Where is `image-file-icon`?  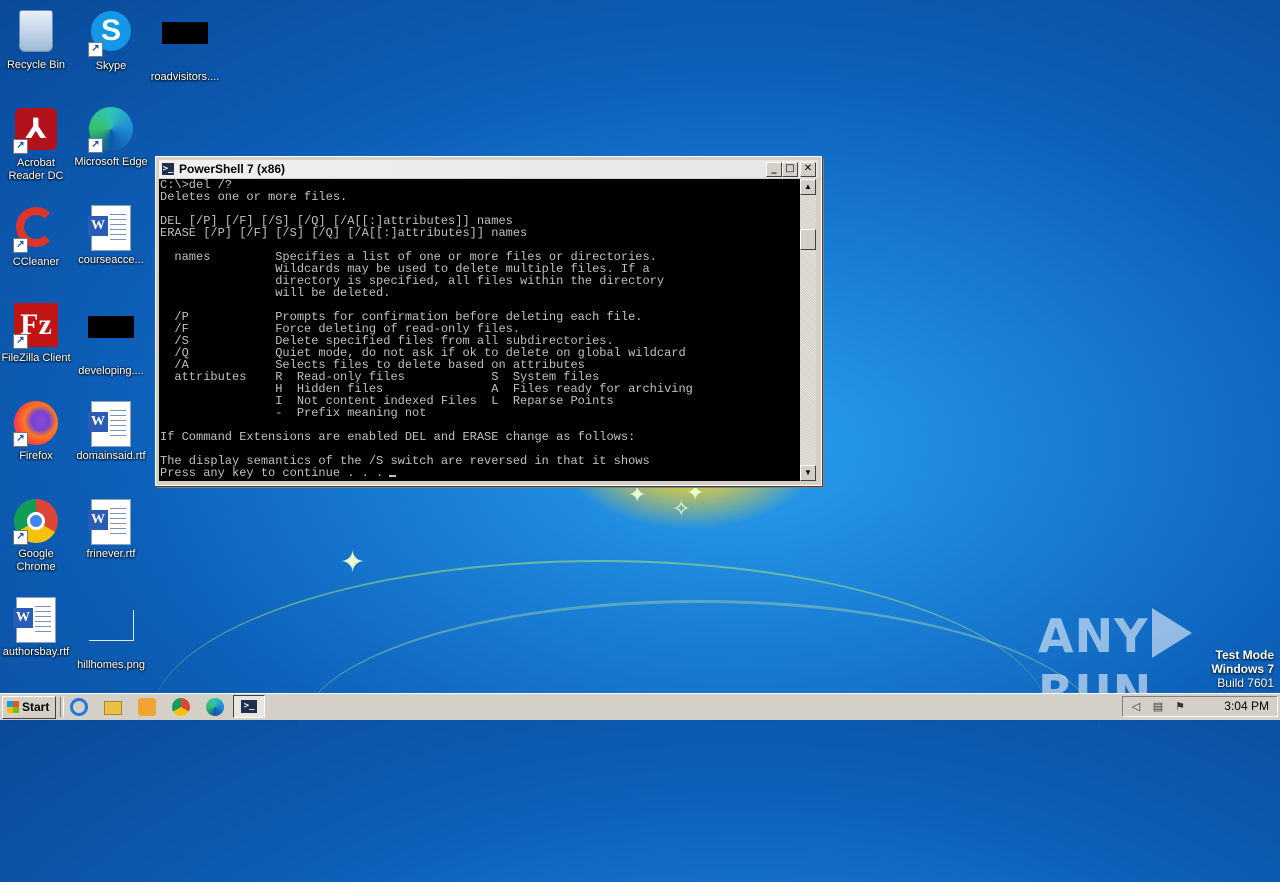 image-file-icon is located at coordinates (111, 625).